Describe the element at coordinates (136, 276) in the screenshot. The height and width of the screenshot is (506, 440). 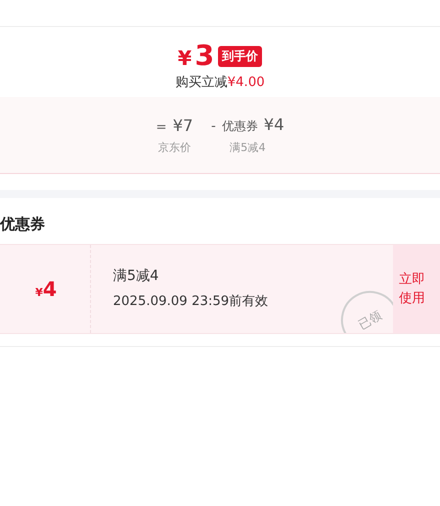
I see `coupon-rule: 满5减4` at that location.